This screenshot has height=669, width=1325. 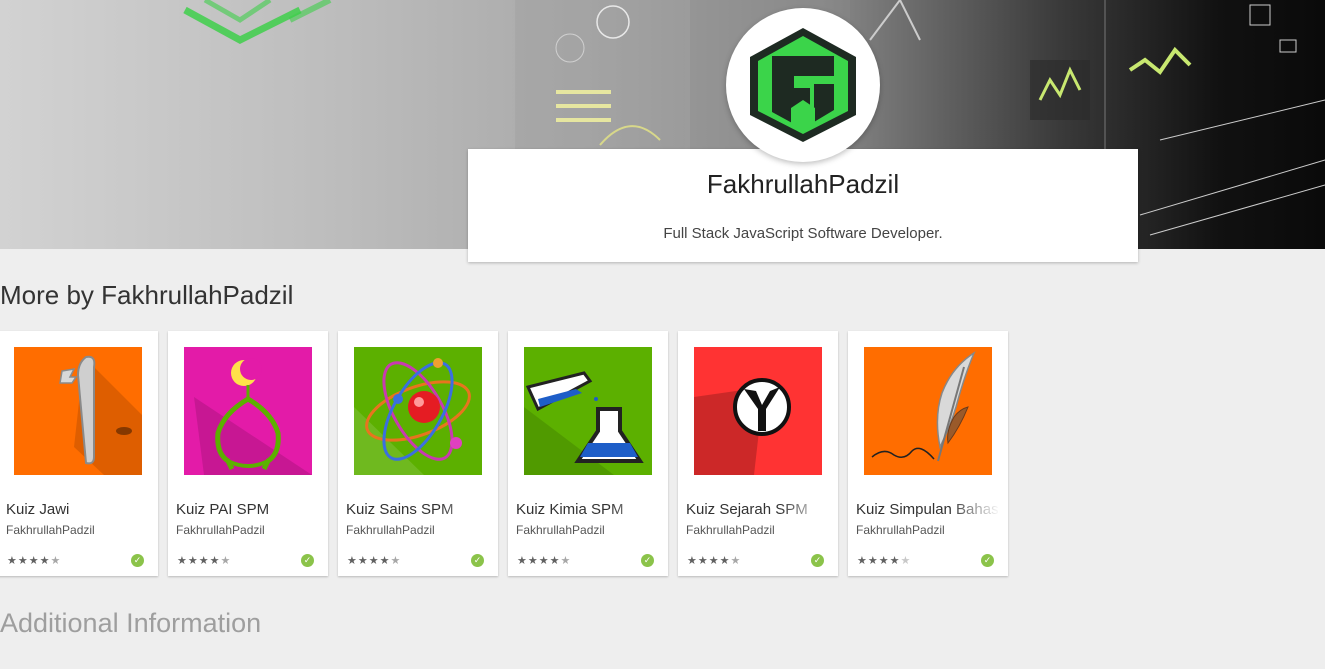 What do you see at coordinates (758, 411) in the screenshot?
I see `sejarah-emblem-icon` at bounding box center [758, 411].